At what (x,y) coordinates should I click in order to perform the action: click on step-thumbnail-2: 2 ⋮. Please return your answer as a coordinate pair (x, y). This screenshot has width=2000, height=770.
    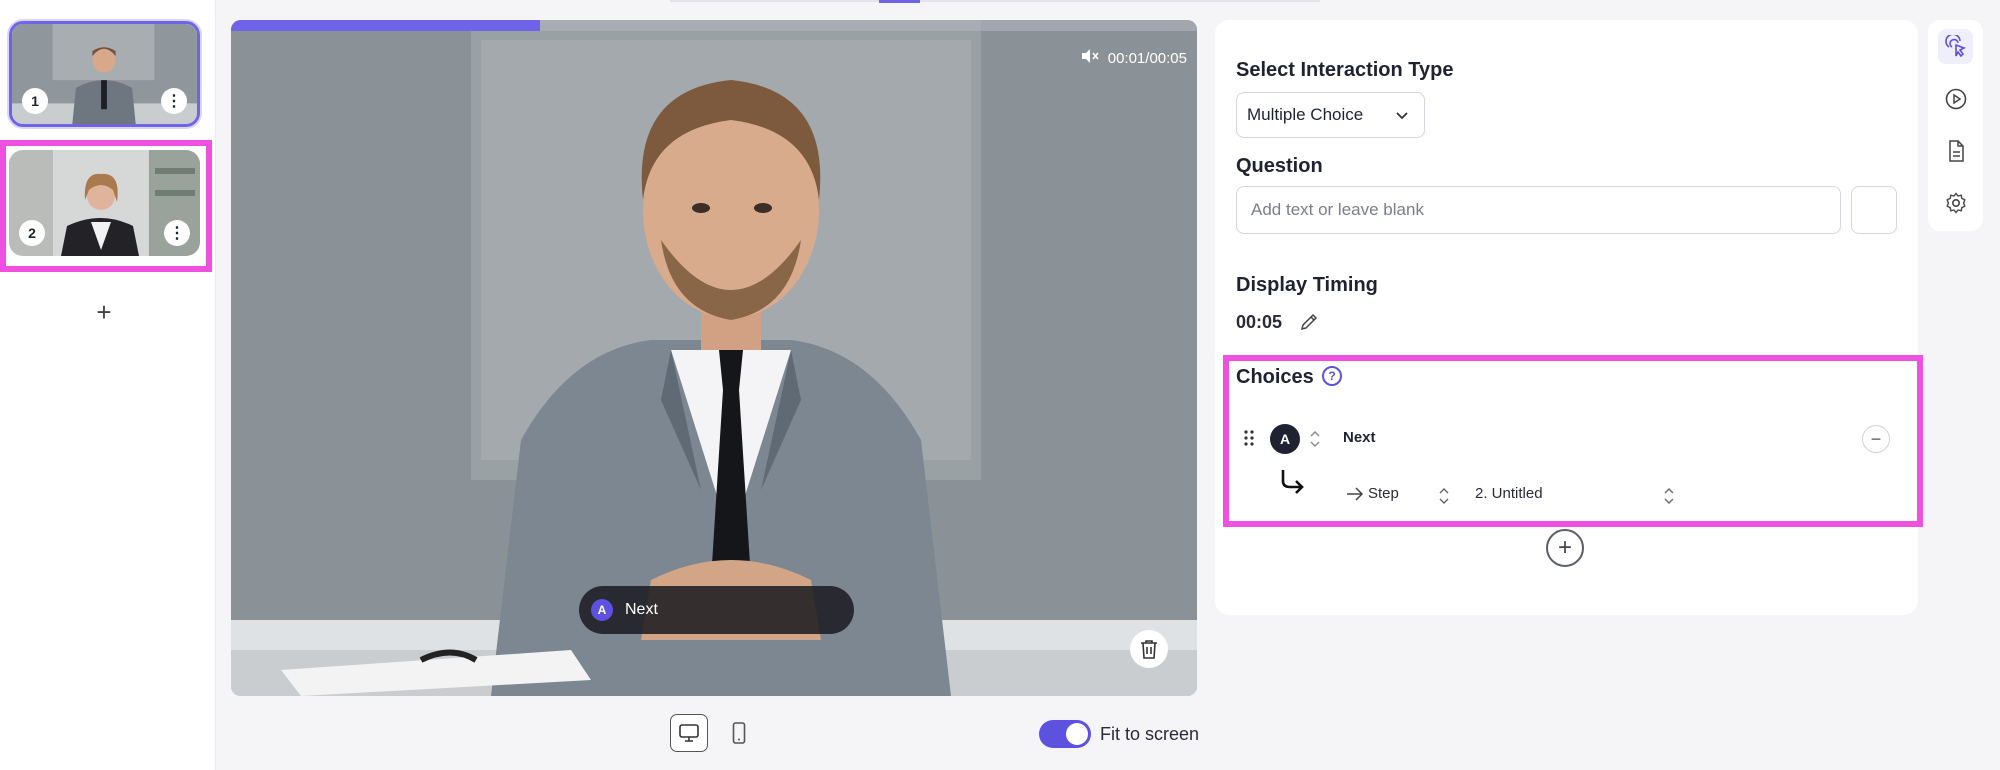
    Looking at the image, I should click on (104, 203).